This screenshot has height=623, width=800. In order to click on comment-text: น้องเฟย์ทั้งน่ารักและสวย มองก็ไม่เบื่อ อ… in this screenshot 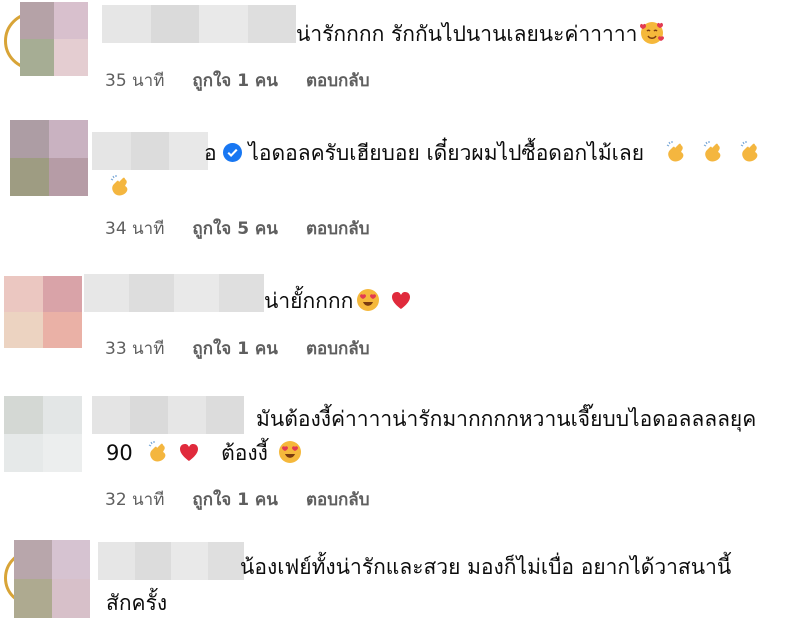, I will do `click(486, 567)`.